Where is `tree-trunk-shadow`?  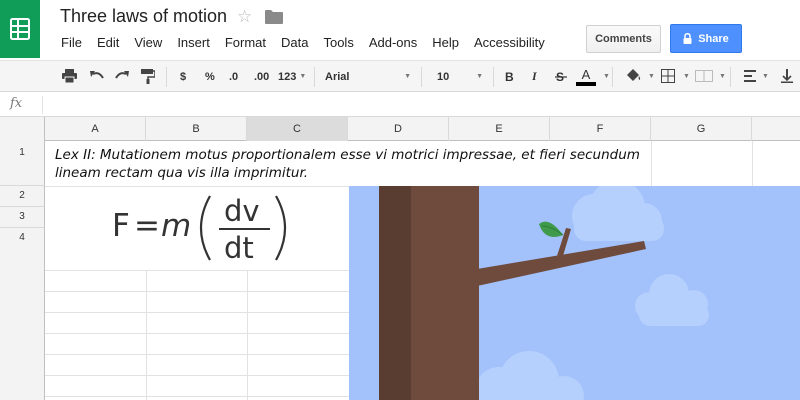
tree-trunk-shadow is located at coordinates (395, 293).